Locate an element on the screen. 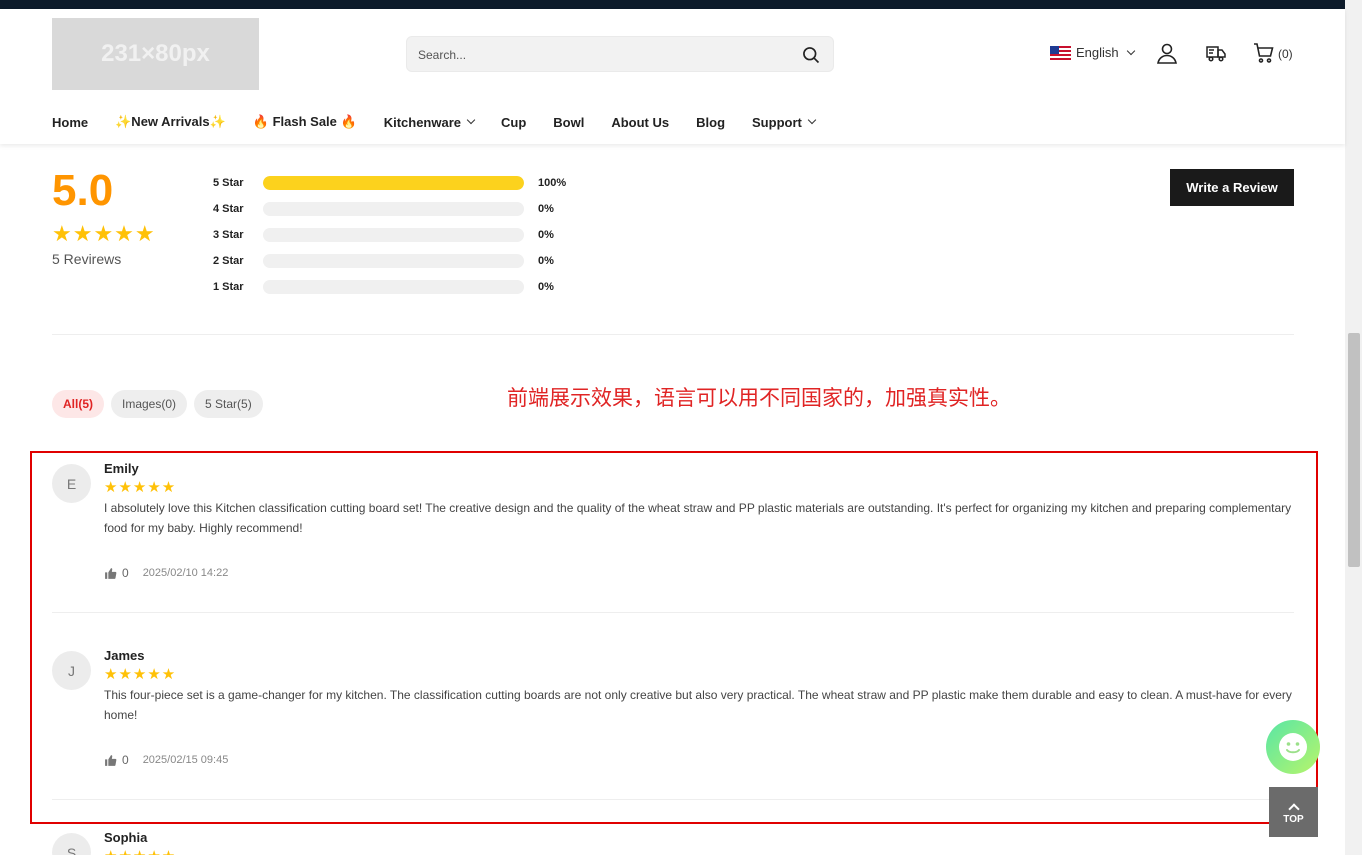  rating-label: 1 Star is located at coordinates (228, 287).